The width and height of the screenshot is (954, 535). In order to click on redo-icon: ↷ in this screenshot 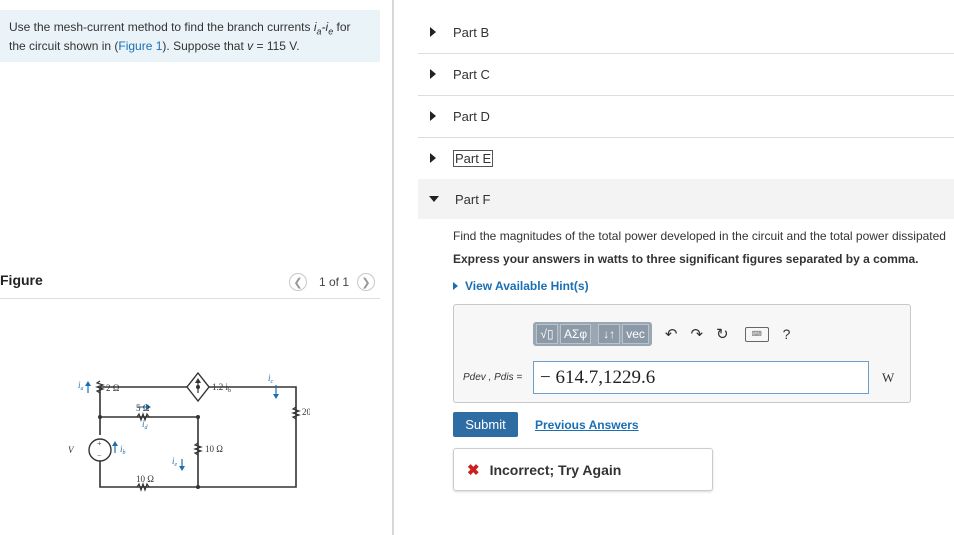, I will do `click(696, 334)`.